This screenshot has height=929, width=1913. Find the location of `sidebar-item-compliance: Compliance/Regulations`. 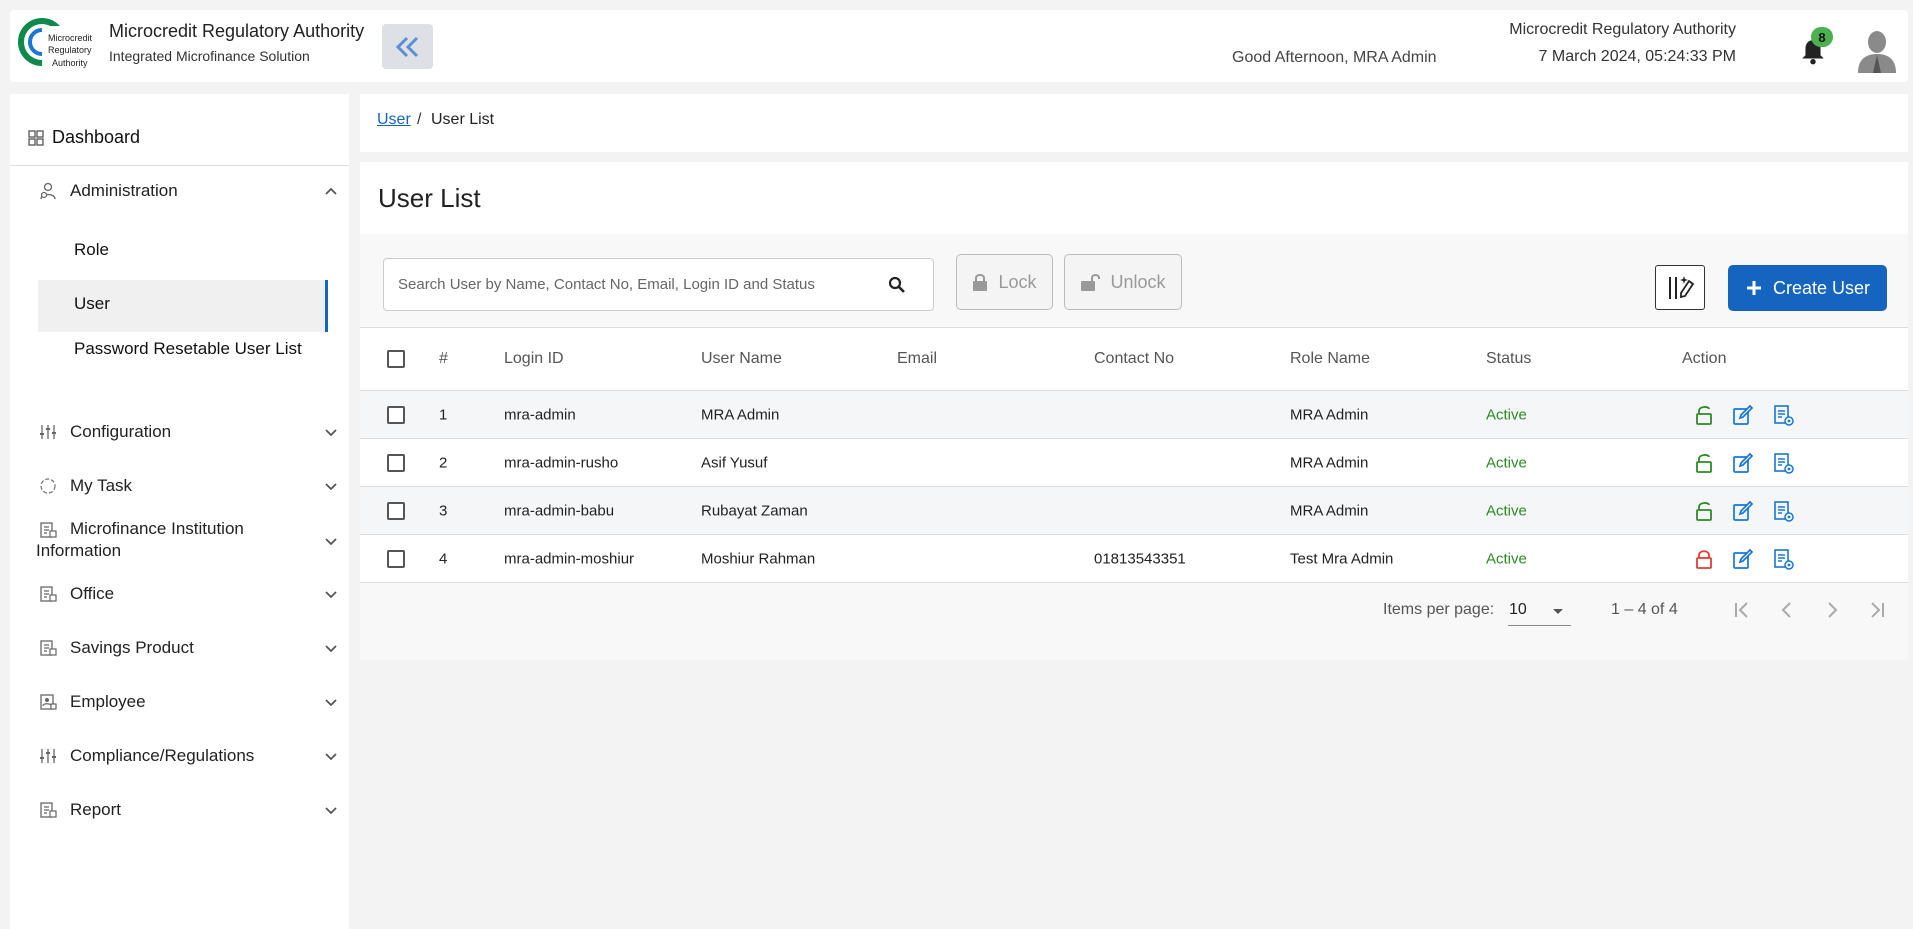

sidebar-item-compliance: Compliance/Regulations is located at coordinates (188, 756).